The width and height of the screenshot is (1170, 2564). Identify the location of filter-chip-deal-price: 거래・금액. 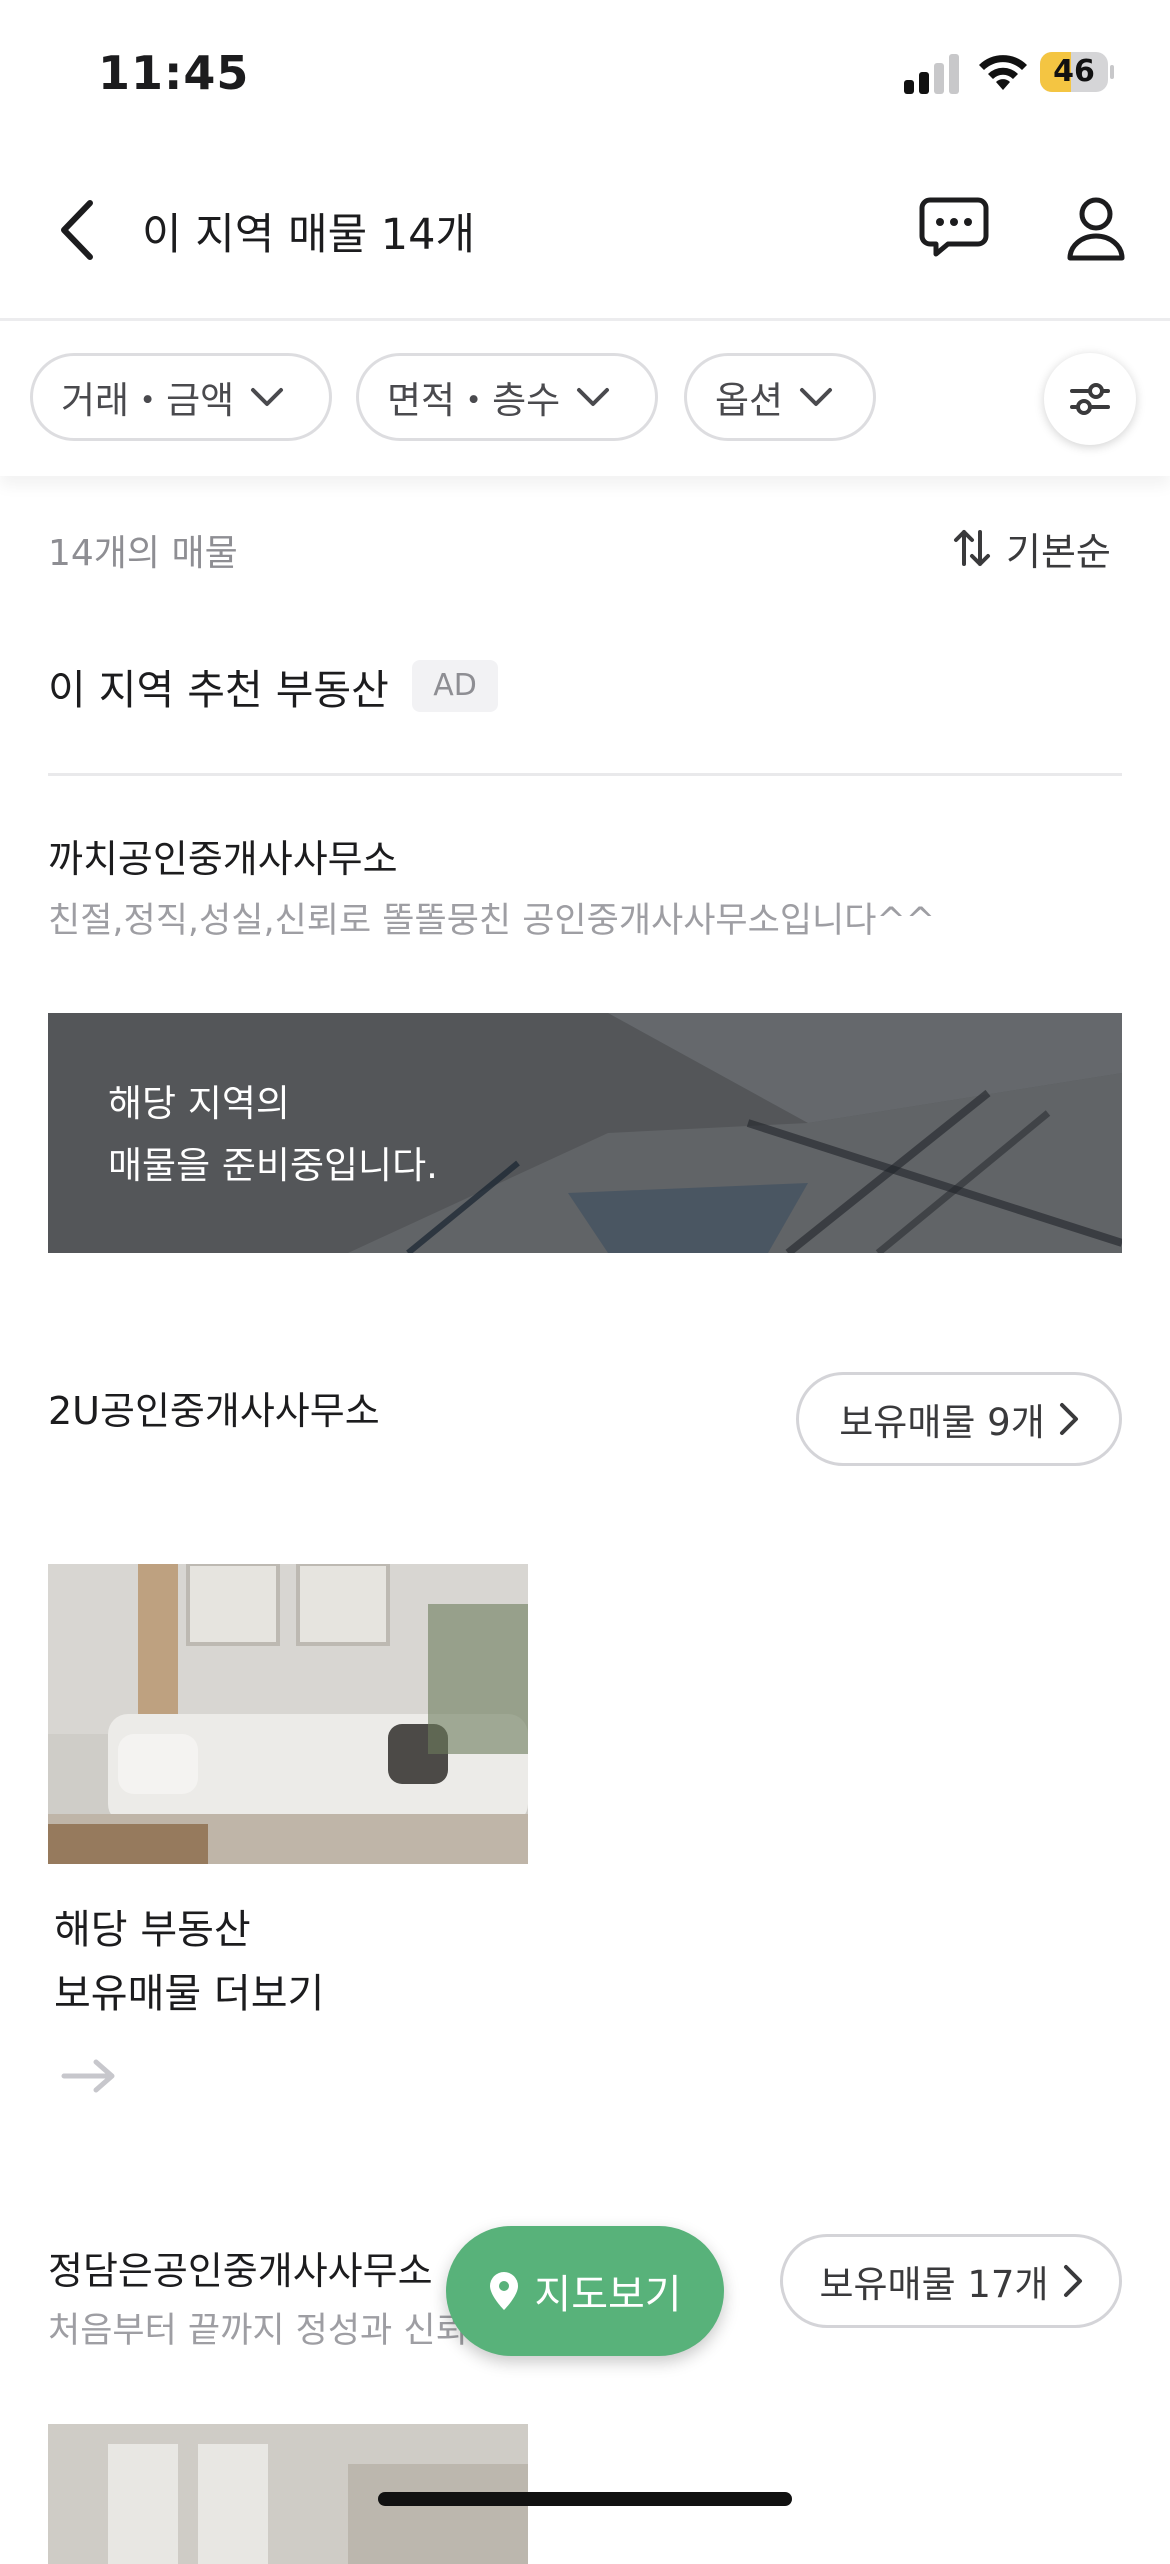
(181, 397).